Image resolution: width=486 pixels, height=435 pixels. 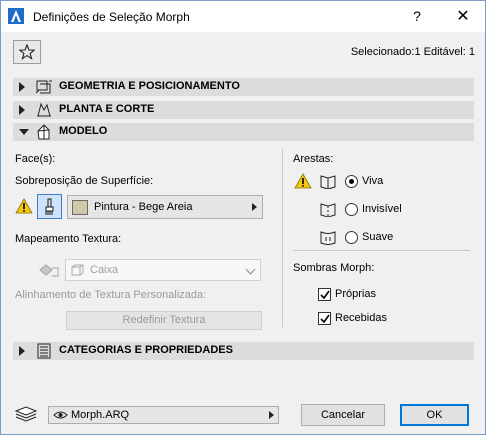 What do you see at coordinates (83, 131) in the screenshot?
I see `section-model-label: MODELO` at bounding box center [83, 131].